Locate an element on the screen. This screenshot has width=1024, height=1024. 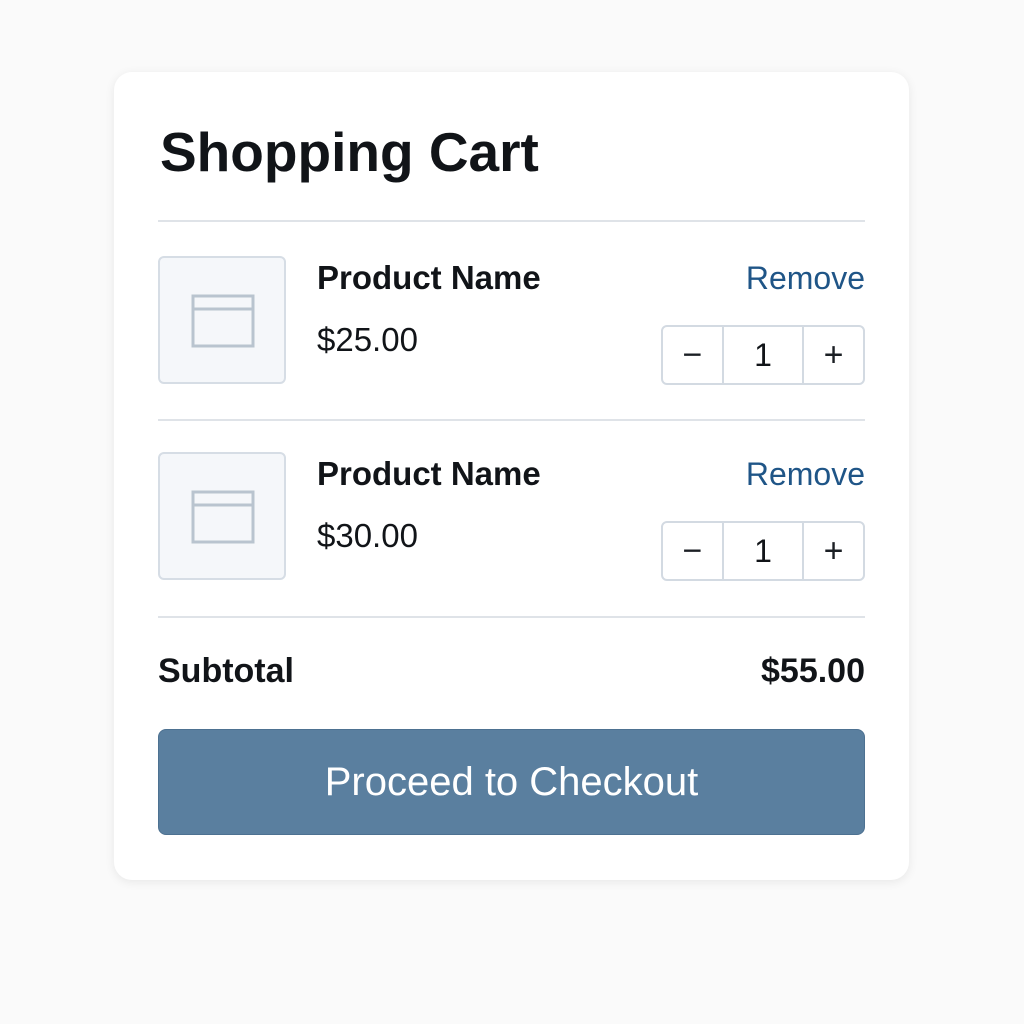
checkout-button: Proceed to Checkout is located at coordinates (511, 782).